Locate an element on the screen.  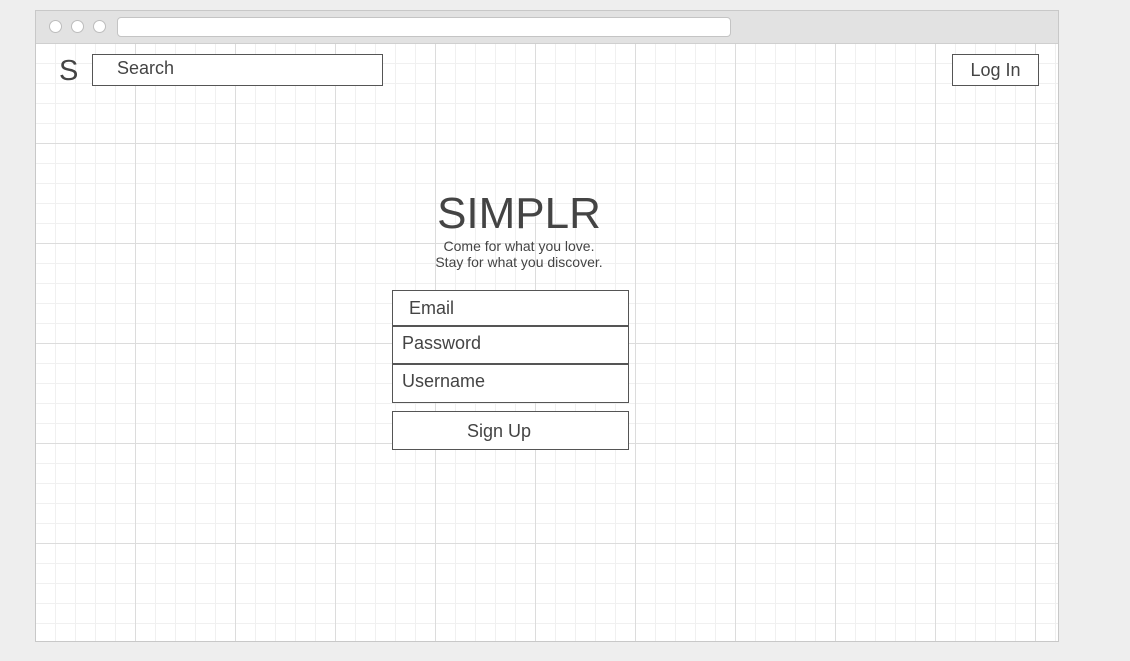
email-field: Email is located at coordinates (510, 308).